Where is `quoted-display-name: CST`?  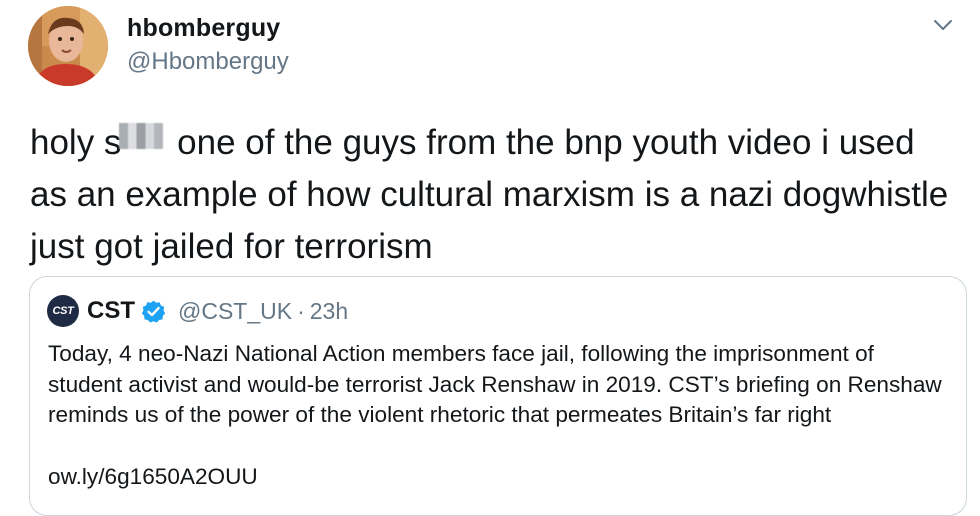
quoted-display-name: CST is located at coordinates (111, 311).